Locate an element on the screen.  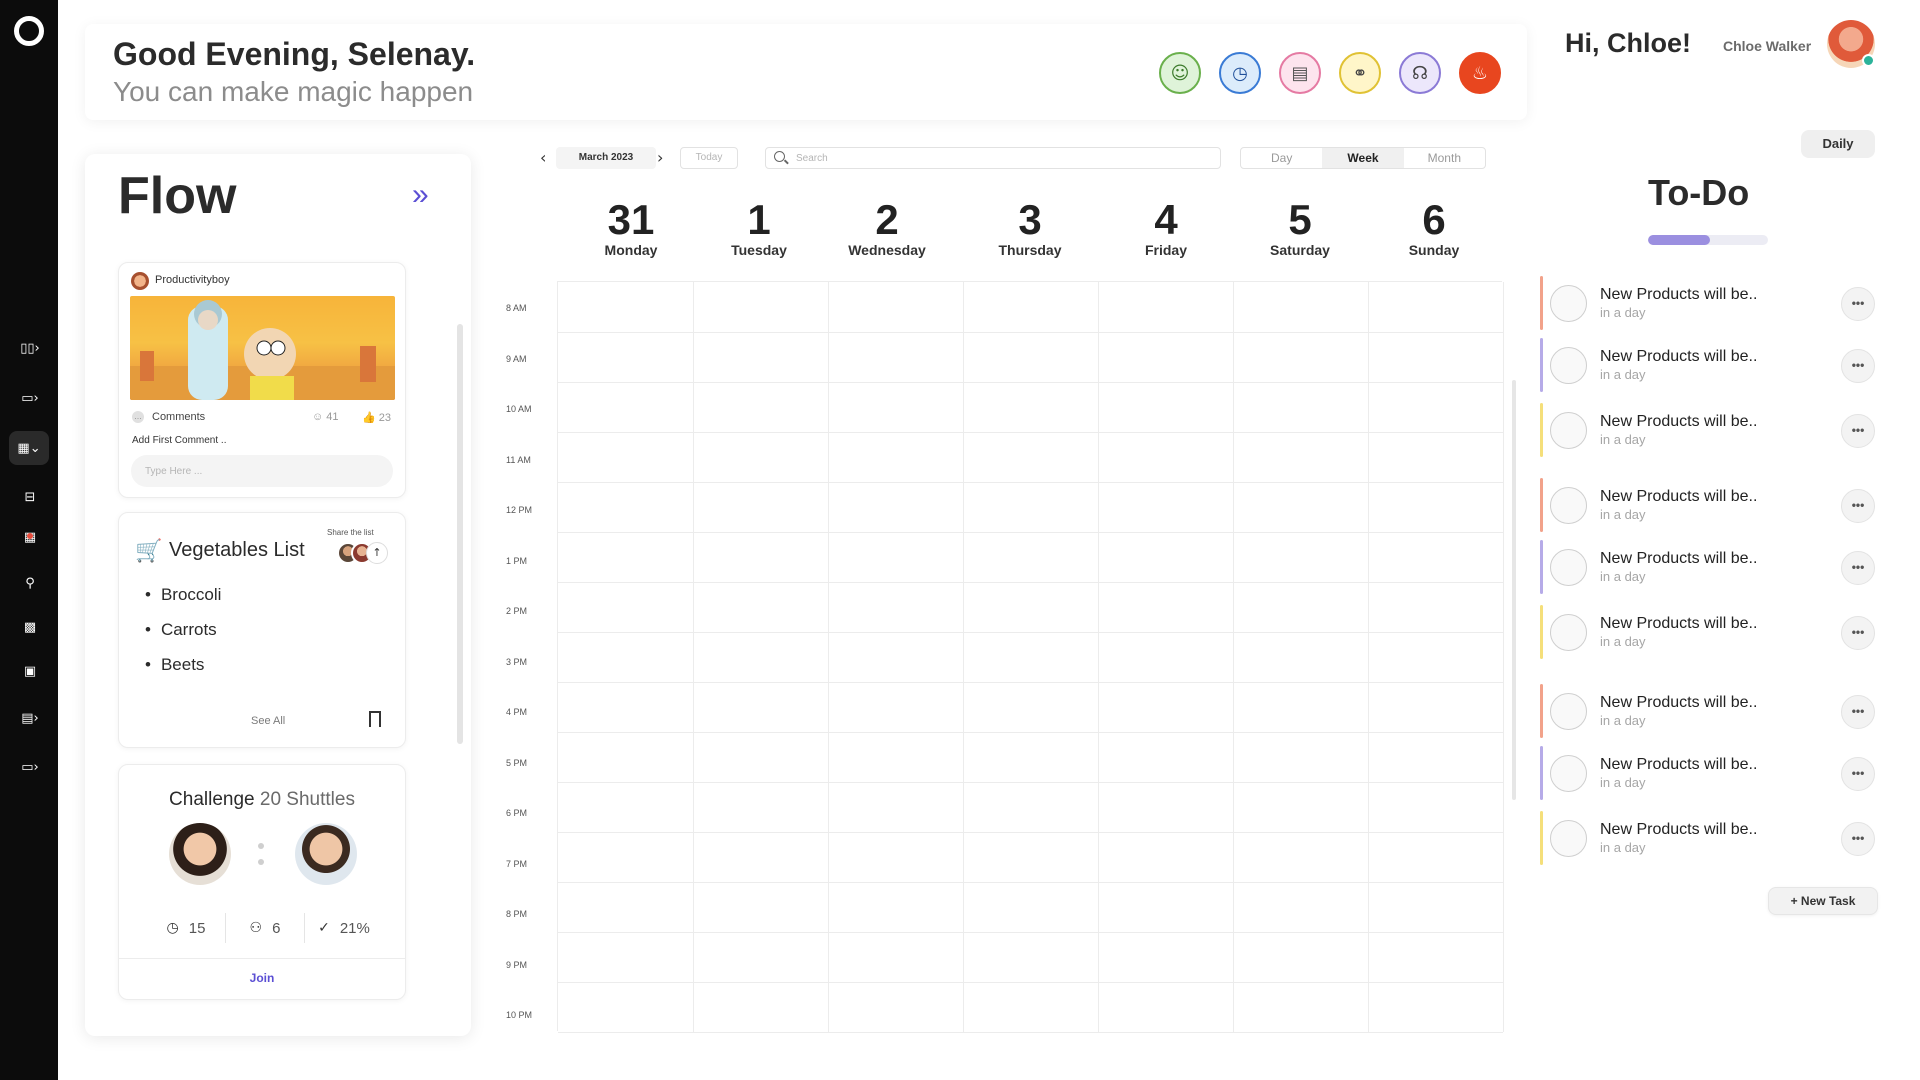
join-button: Join is located at coordinates (262, 978).